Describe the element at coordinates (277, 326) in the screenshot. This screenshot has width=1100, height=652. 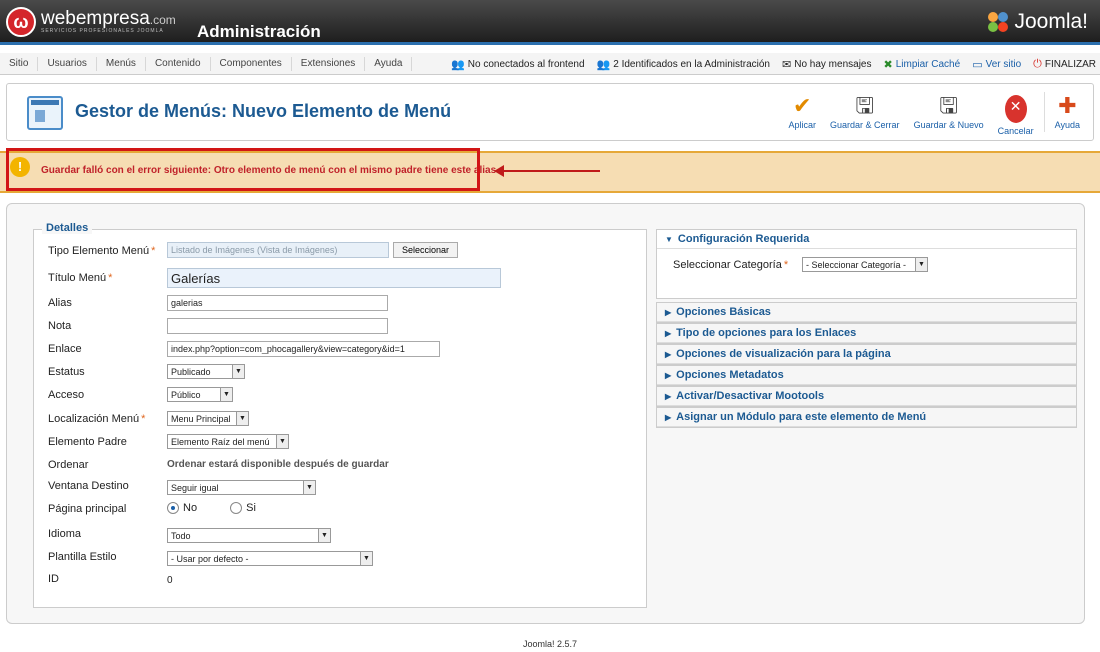
I see `note-input` at that location.